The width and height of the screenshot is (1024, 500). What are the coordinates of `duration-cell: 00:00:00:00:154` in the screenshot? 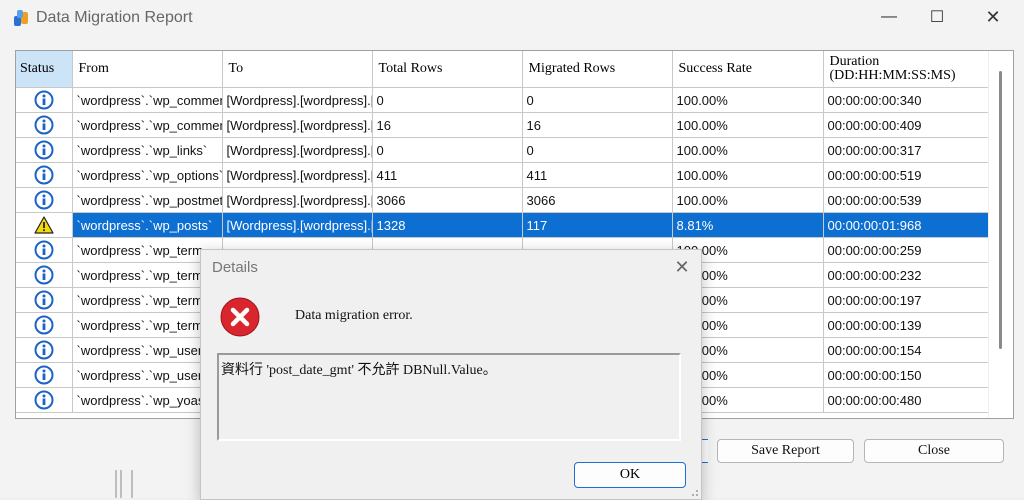 It's located at (906, 350).